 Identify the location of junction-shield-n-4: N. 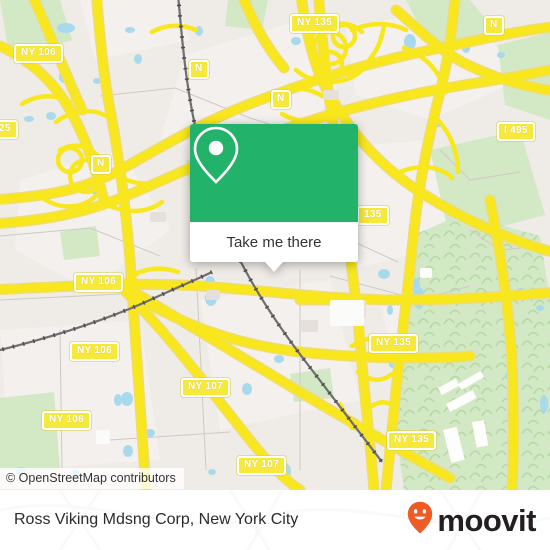
(101, 164).